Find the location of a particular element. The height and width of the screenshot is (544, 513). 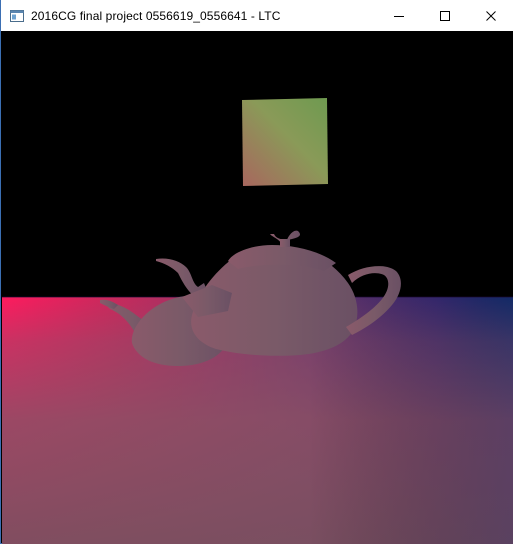

close-button is located at coordinates (490, 15).